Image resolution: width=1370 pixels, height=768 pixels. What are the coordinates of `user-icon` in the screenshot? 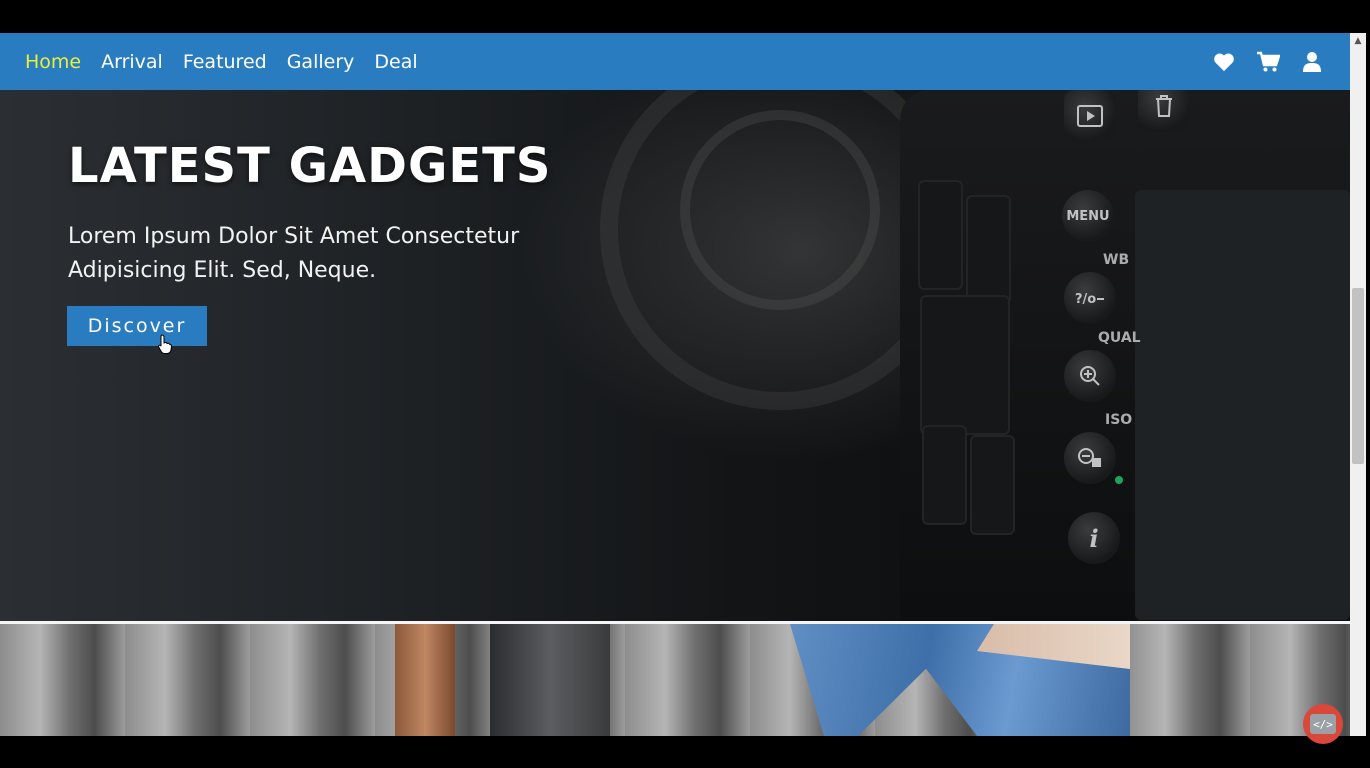 It's located at (1312, 62).